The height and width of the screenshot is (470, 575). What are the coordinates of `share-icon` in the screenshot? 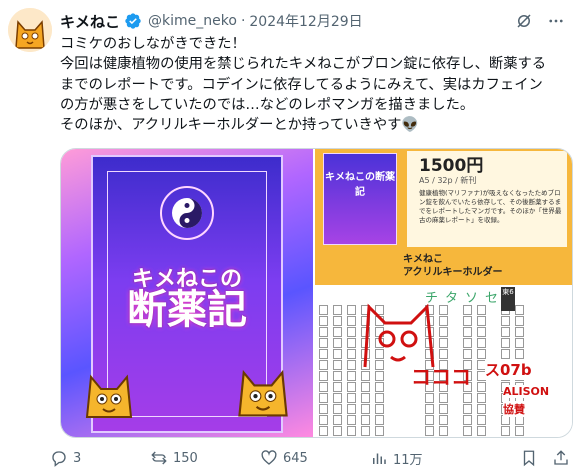 It's located at (561, 457).